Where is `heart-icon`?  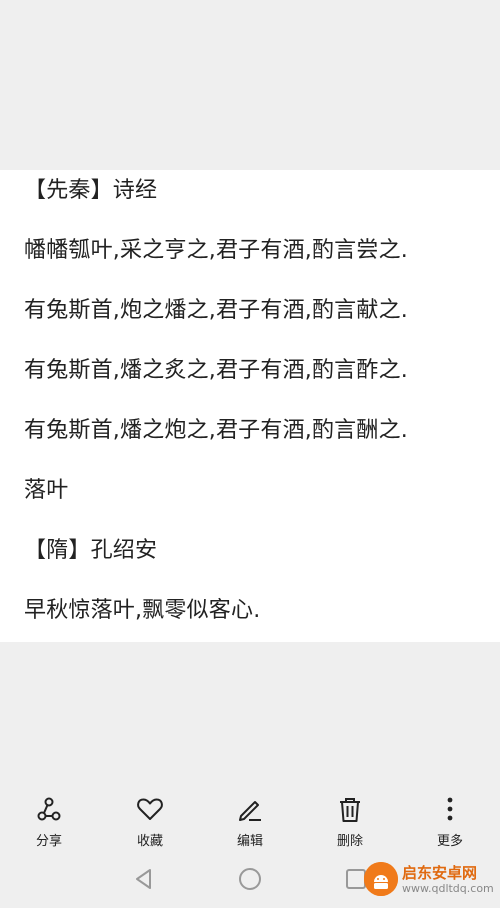 heart-icon is located at coordinates (150, 809).